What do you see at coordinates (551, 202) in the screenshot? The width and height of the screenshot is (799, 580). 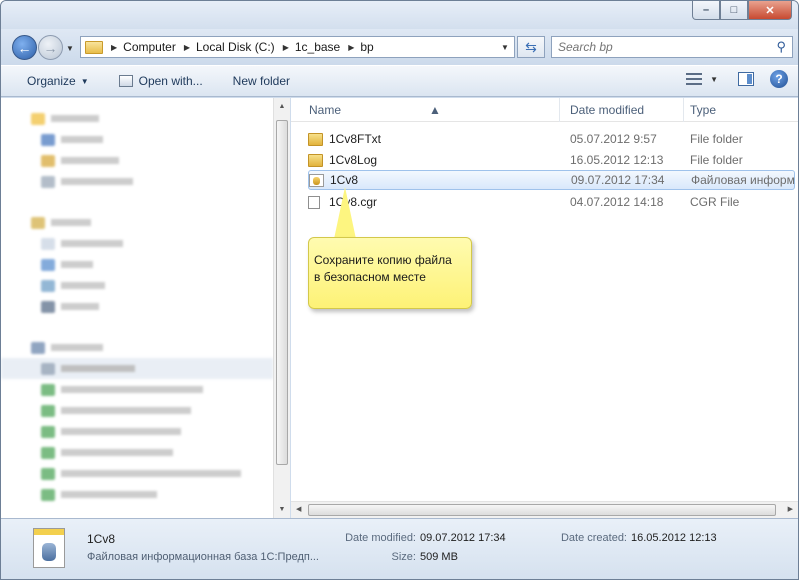 I see `file-row: 1Cv8.cgr 04.07.2012 14:18 CGR File` at bounding box center [551, 202].